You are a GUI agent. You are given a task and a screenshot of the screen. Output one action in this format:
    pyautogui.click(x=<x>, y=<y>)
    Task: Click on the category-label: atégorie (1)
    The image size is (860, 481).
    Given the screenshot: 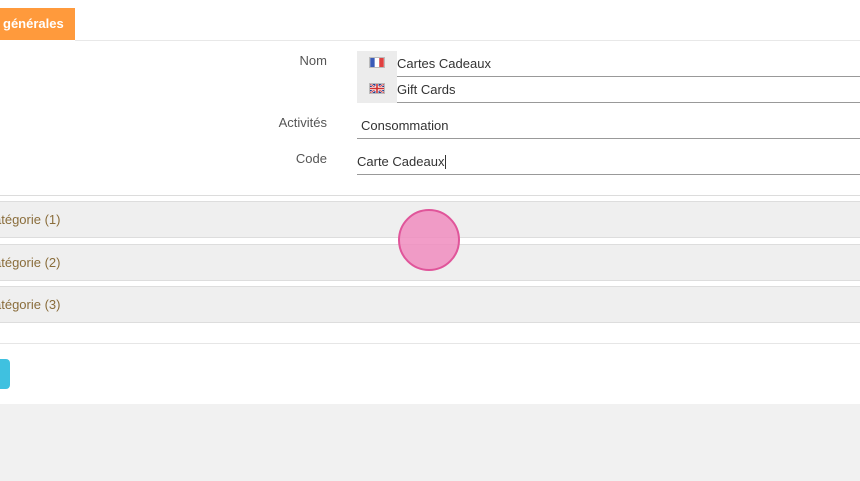 What is the action you would take?
    pyautogui.click(x=30, y=219)
    